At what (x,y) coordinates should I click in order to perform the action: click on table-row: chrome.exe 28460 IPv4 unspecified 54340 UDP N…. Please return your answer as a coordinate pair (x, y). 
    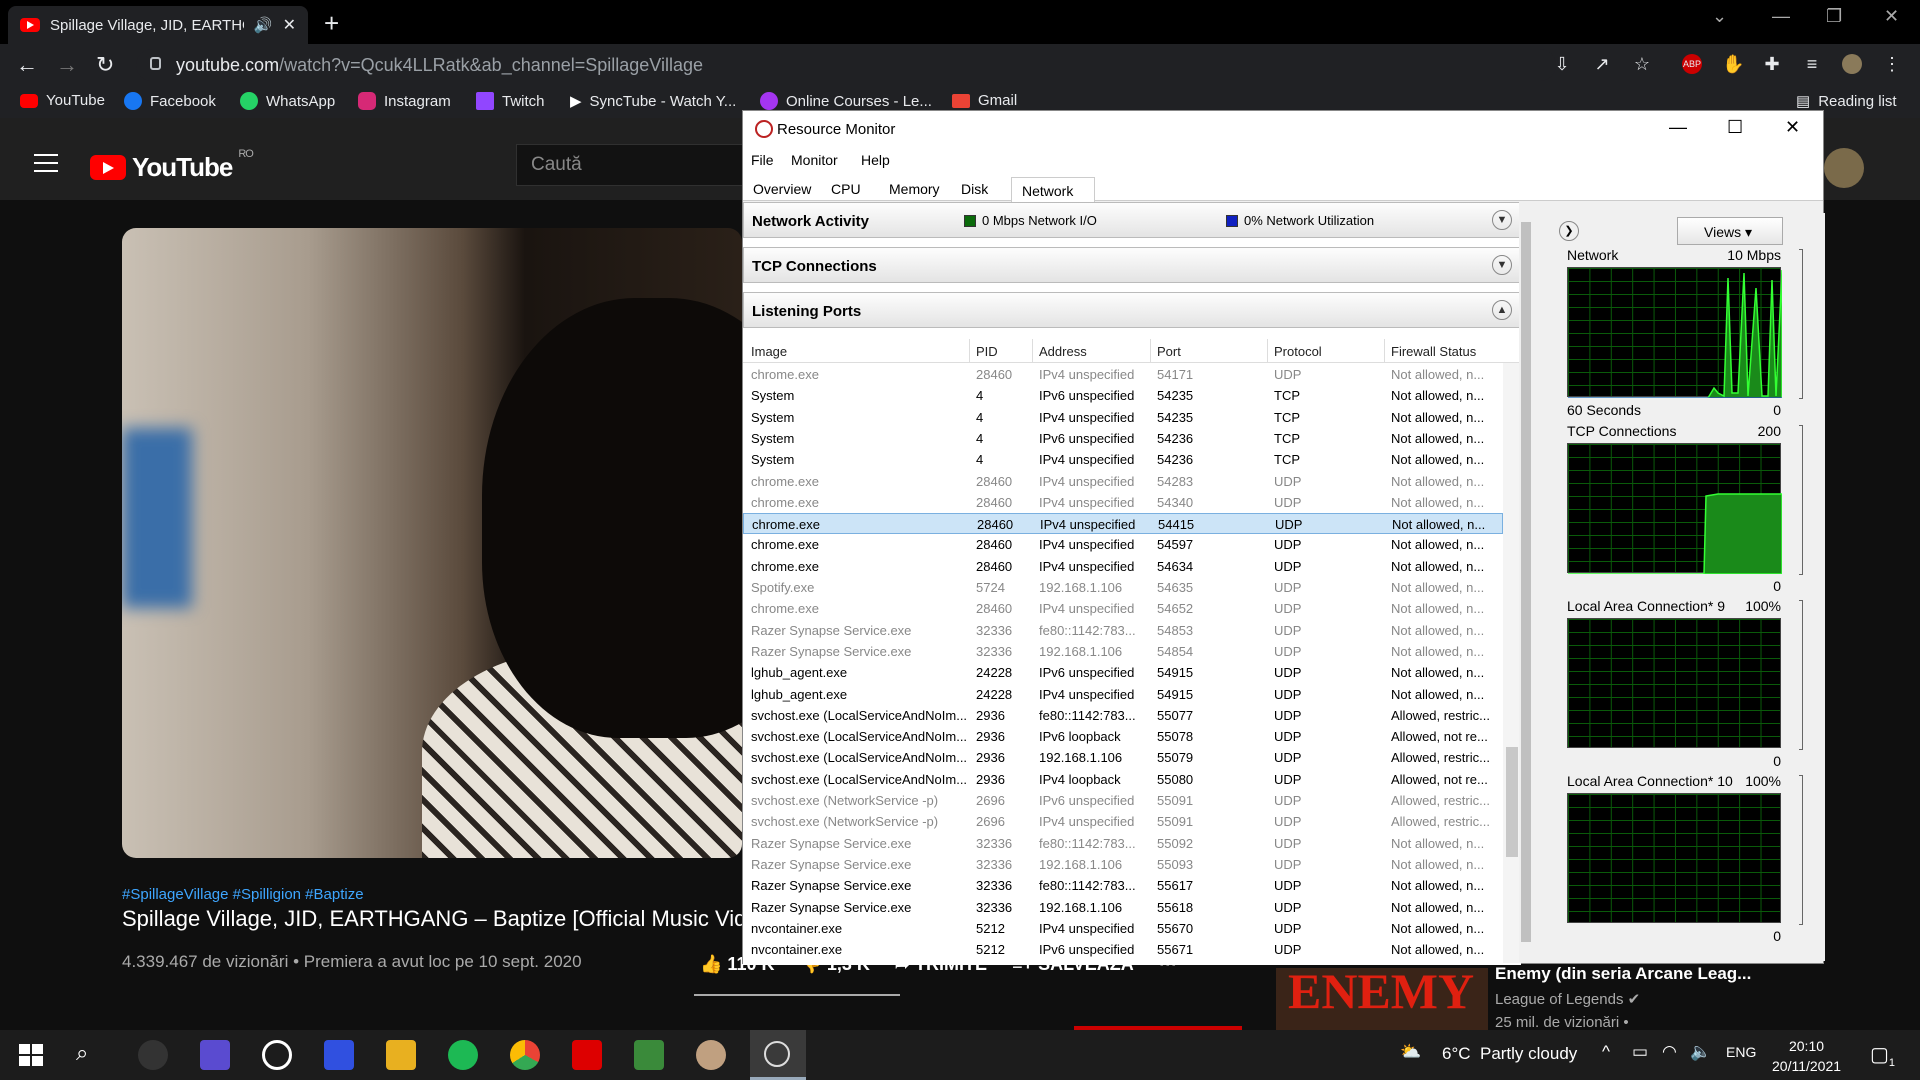
    Looking at the image, I should click on (1123, 502).